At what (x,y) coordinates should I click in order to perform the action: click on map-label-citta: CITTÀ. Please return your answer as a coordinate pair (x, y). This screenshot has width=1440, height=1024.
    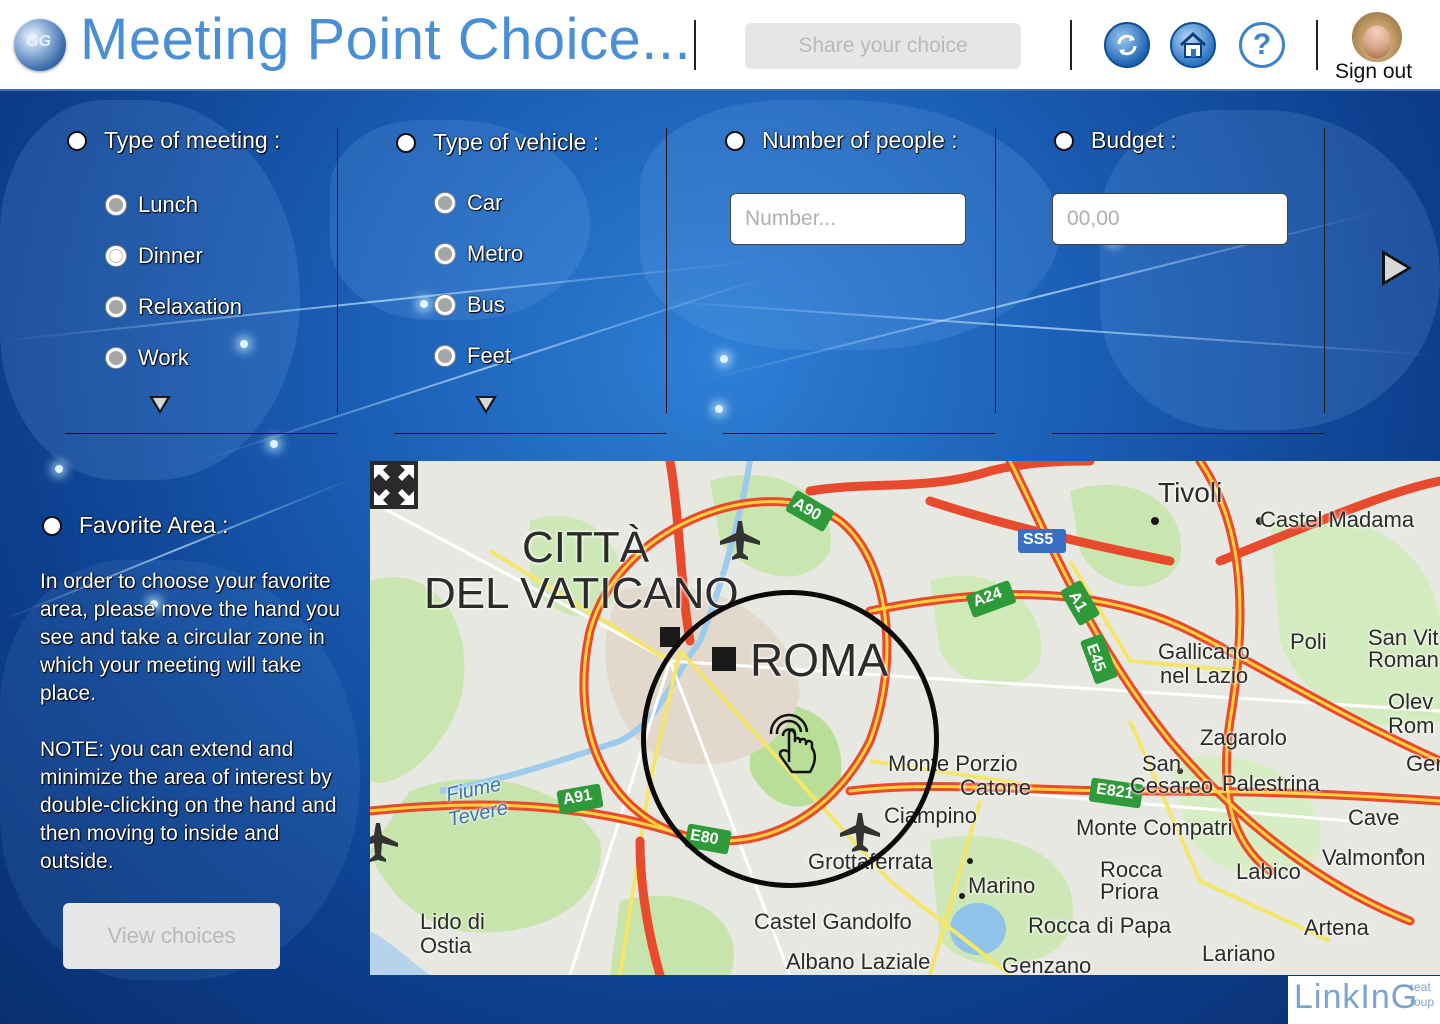
    Looking at the image, I should click on (586, 547).